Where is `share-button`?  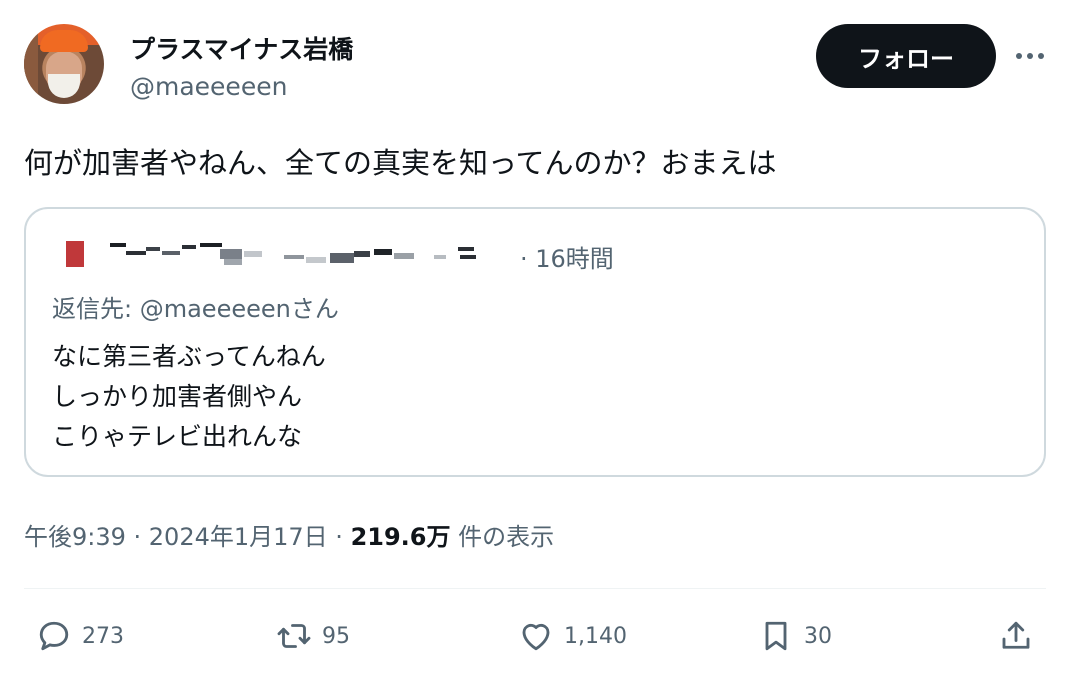
share-button is located at coordinates (1016, 636).